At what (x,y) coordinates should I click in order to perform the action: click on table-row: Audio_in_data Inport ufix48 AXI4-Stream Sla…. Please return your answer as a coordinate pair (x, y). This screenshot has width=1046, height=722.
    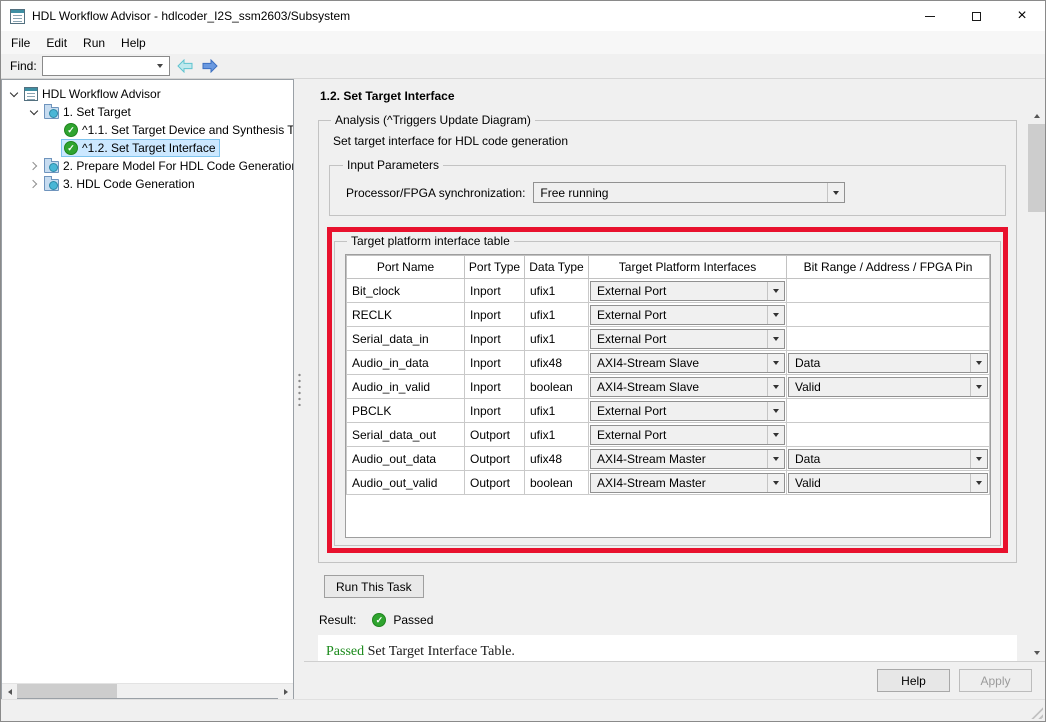
    Looking at the image, I should click on (668, 362).